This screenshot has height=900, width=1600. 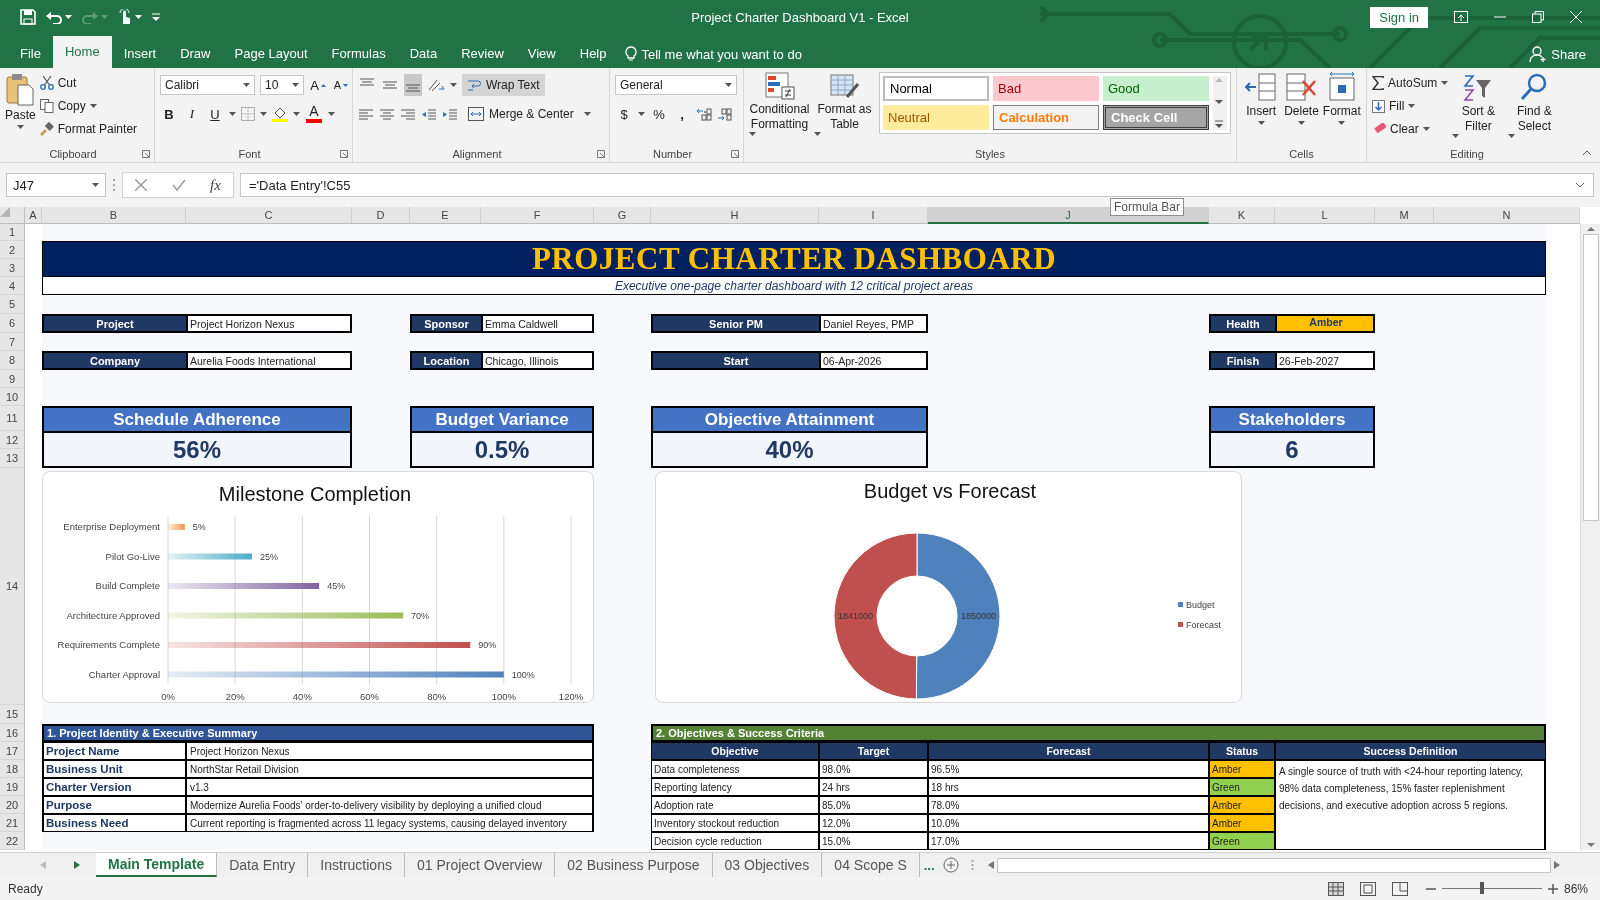 What do you see at coordinates (195, 54) in the screenshot?
I see `ribbon-tab: Draw` at bounding box center [195, 54].